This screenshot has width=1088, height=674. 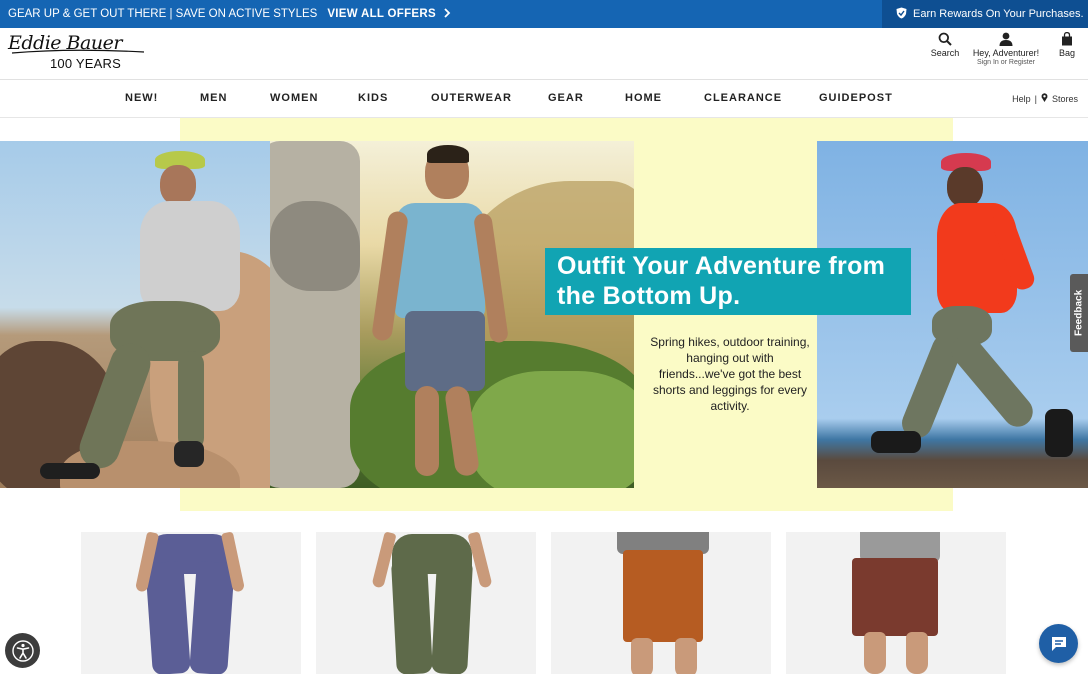 What do you see at coordinates (135, 314) in the screenshot?
I see `hero-photo-woman-on-rock` at bounding box center [135, 314].